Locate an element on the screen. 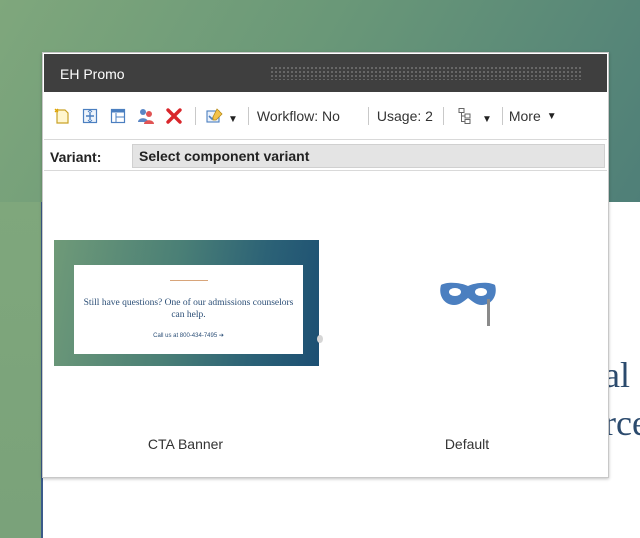 Image resolution: width=640 pixels, height=538 pixels. page-background-text-2: rce is located at coordinates (622, 423).